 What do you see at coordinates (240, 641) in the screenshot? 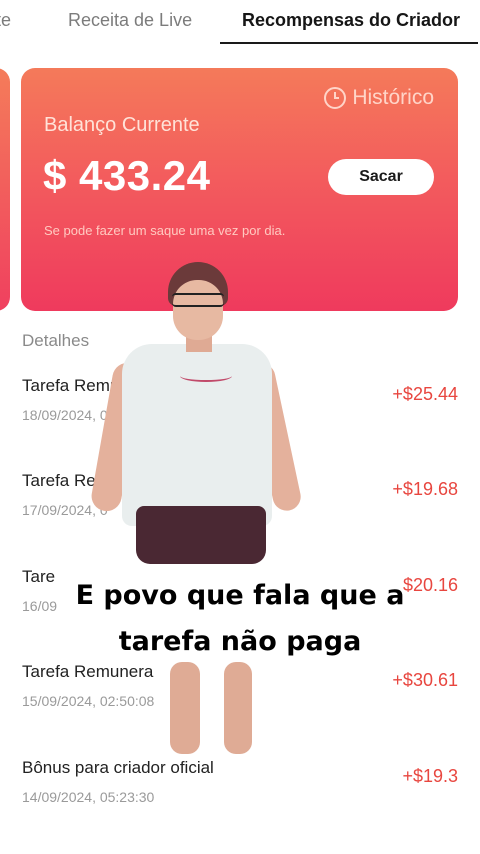
I see `caption-line-2: tarefa não paga` at bounding box center [240, 641].